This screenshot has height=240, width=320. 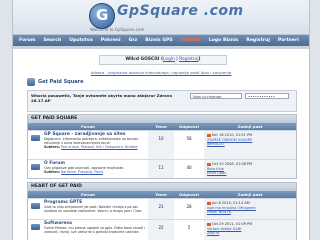 I want to click on nav-item-biznis-gps: Biznis GPS, so click(x=158, y=40).